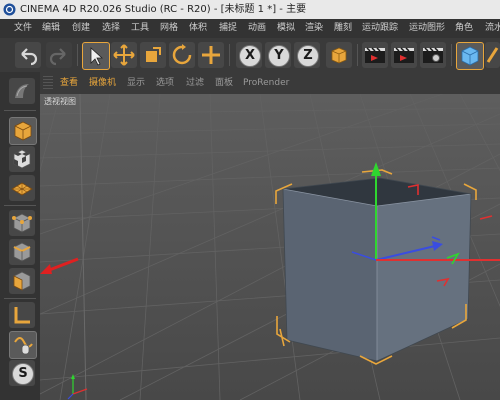 This screenshot has width=500, height=400. I want to click on menu-sculpt: 雕刻, so click(343, 28).